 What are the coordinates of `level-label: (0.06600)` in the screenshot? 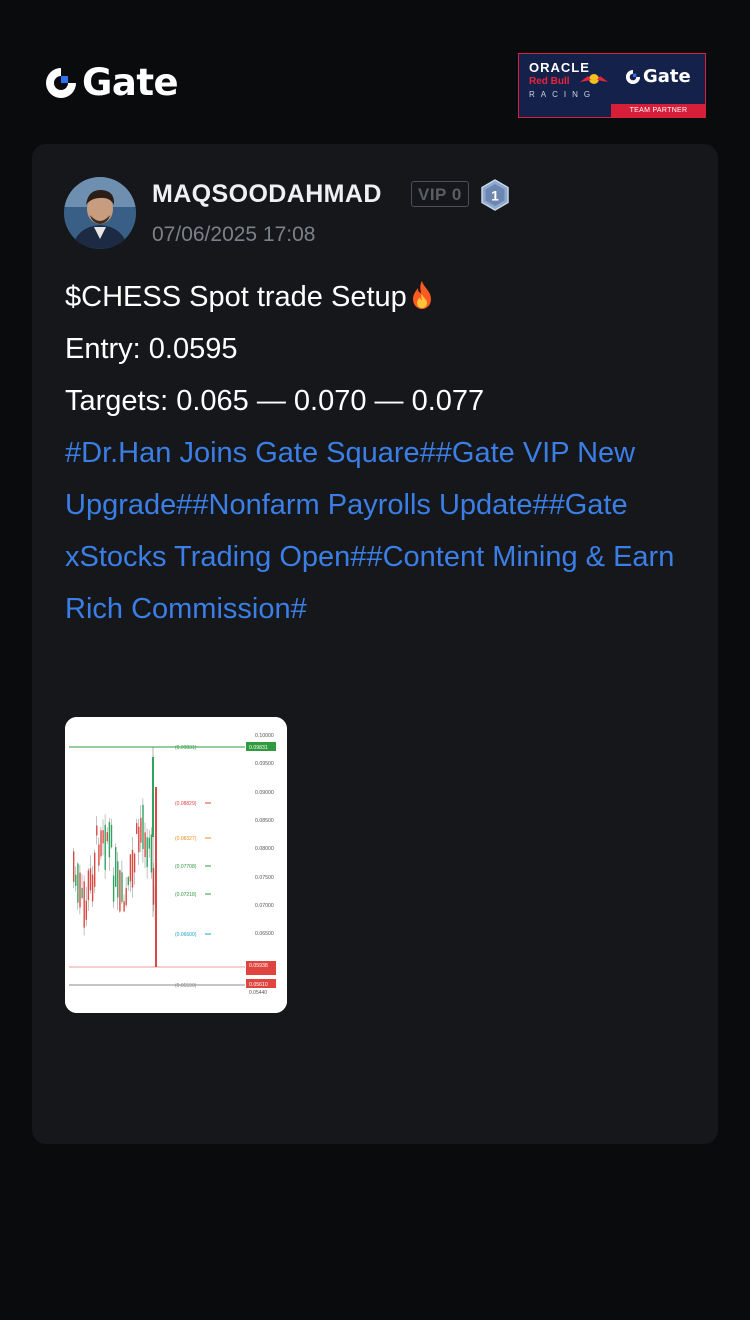 It's located at (186, 935).